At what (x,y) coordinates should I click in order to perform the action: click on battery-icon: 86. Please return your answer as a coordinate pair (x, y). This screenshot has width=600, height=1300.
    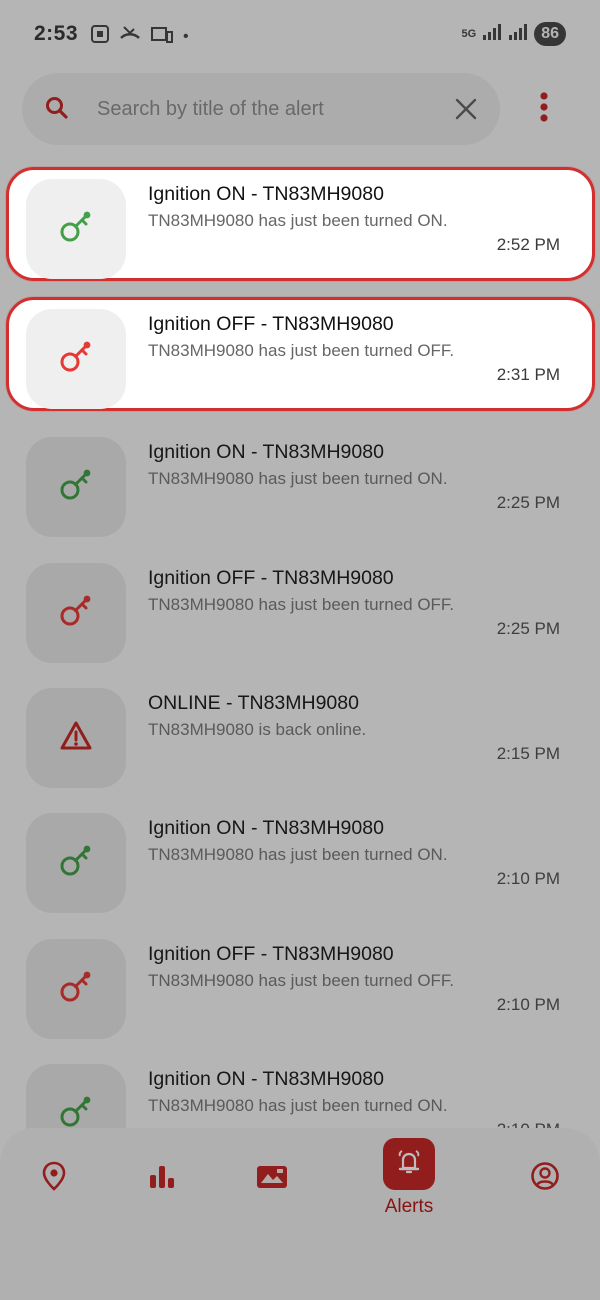
    Looking at the image, I should click on (550, 34).